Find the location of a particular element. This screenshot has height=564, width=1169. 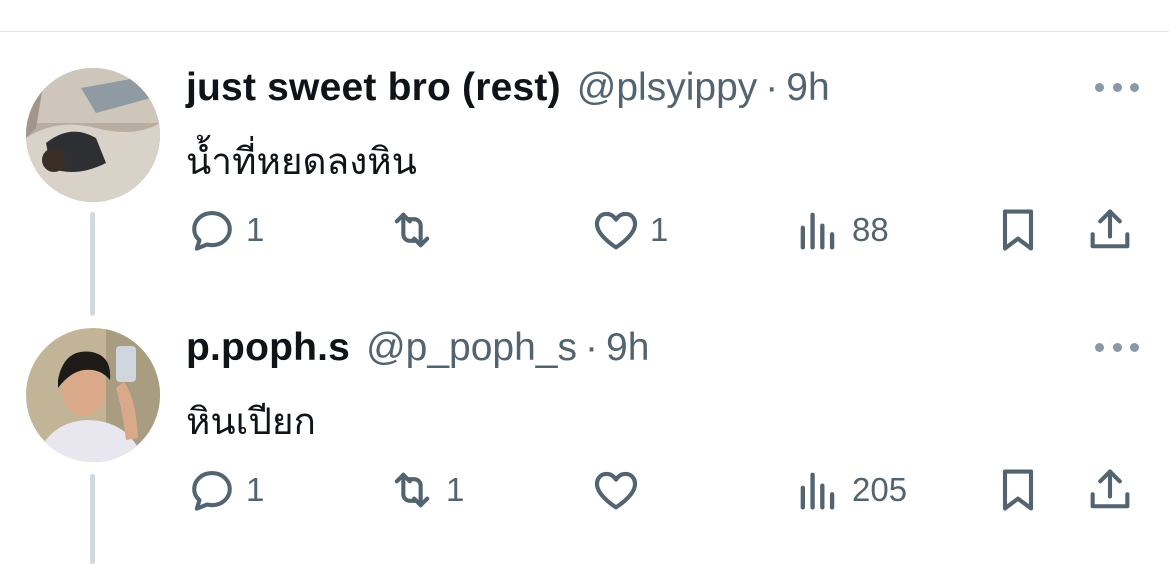

views-button: 205 is located at coordinates (849, 490).